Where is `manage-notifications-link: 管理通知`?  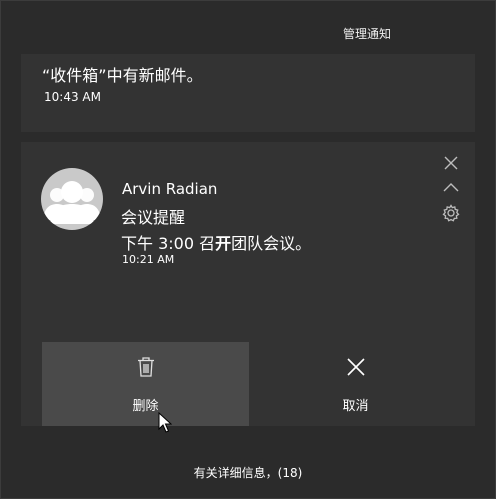 manage-notifications-link: 管理通知 is located at coordinates (367, 33).